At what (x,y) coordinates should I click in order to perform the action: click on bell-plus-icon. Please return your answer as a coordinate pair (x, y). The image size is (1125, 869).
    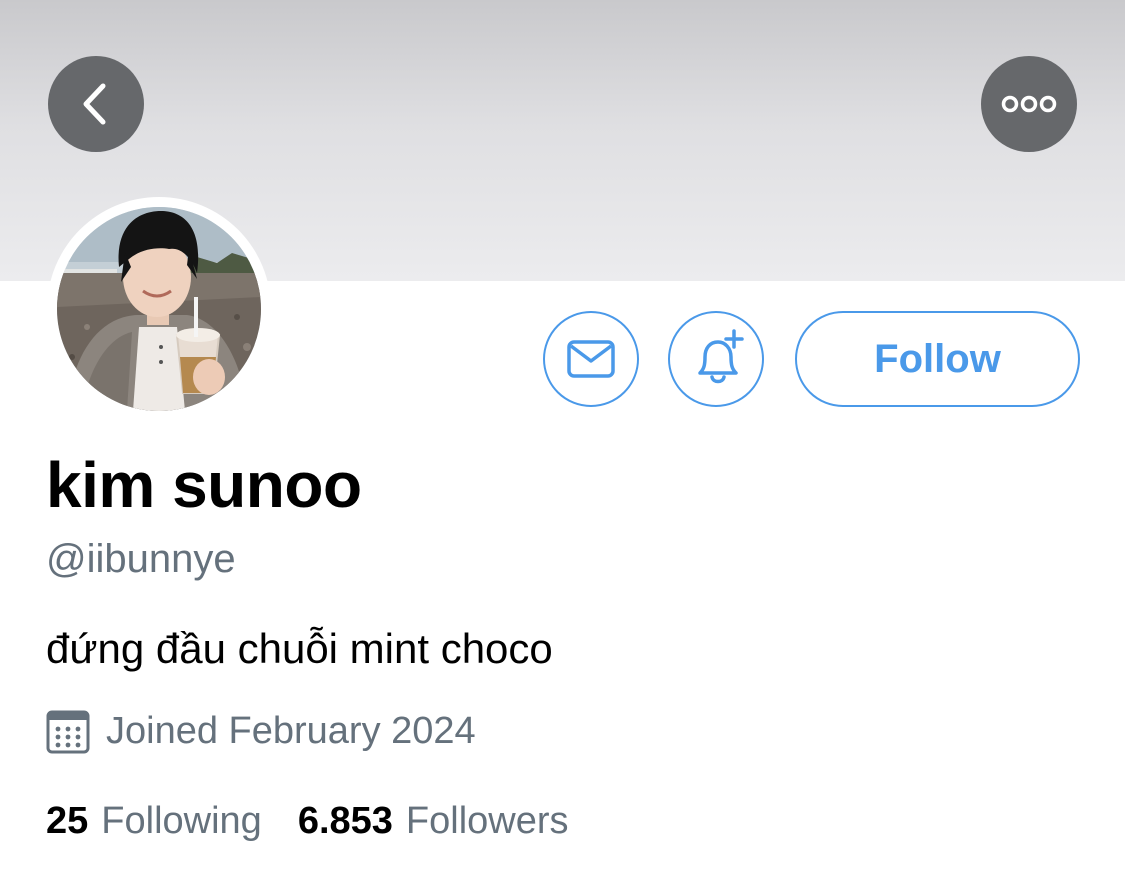
    Looking at the image, I should click on (721, 356).